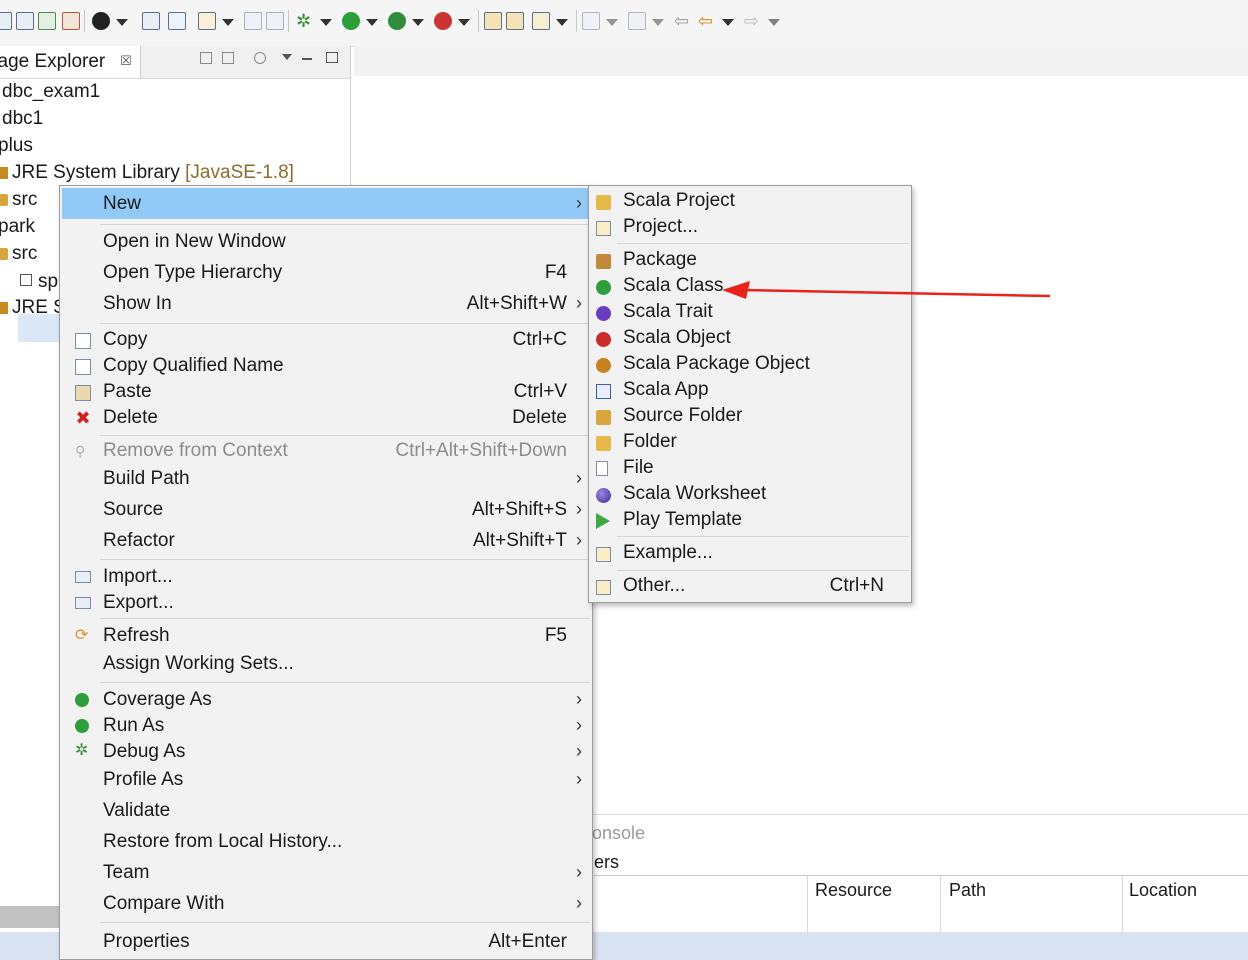 The width and height of the screenshot is (1248, 960). What do you see at coordinates (750, 417) in the screenshot?
I see `submenu-item-source-folder: Source Folder` at bounding box center [750, 417].